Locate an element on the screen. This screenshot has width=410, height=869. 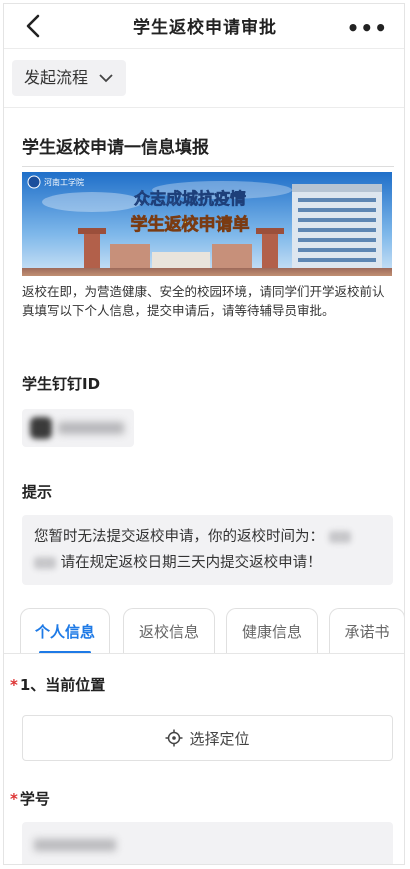
form-heading: 学生返校申请一信息填报 is located at coordinates (115, 148).